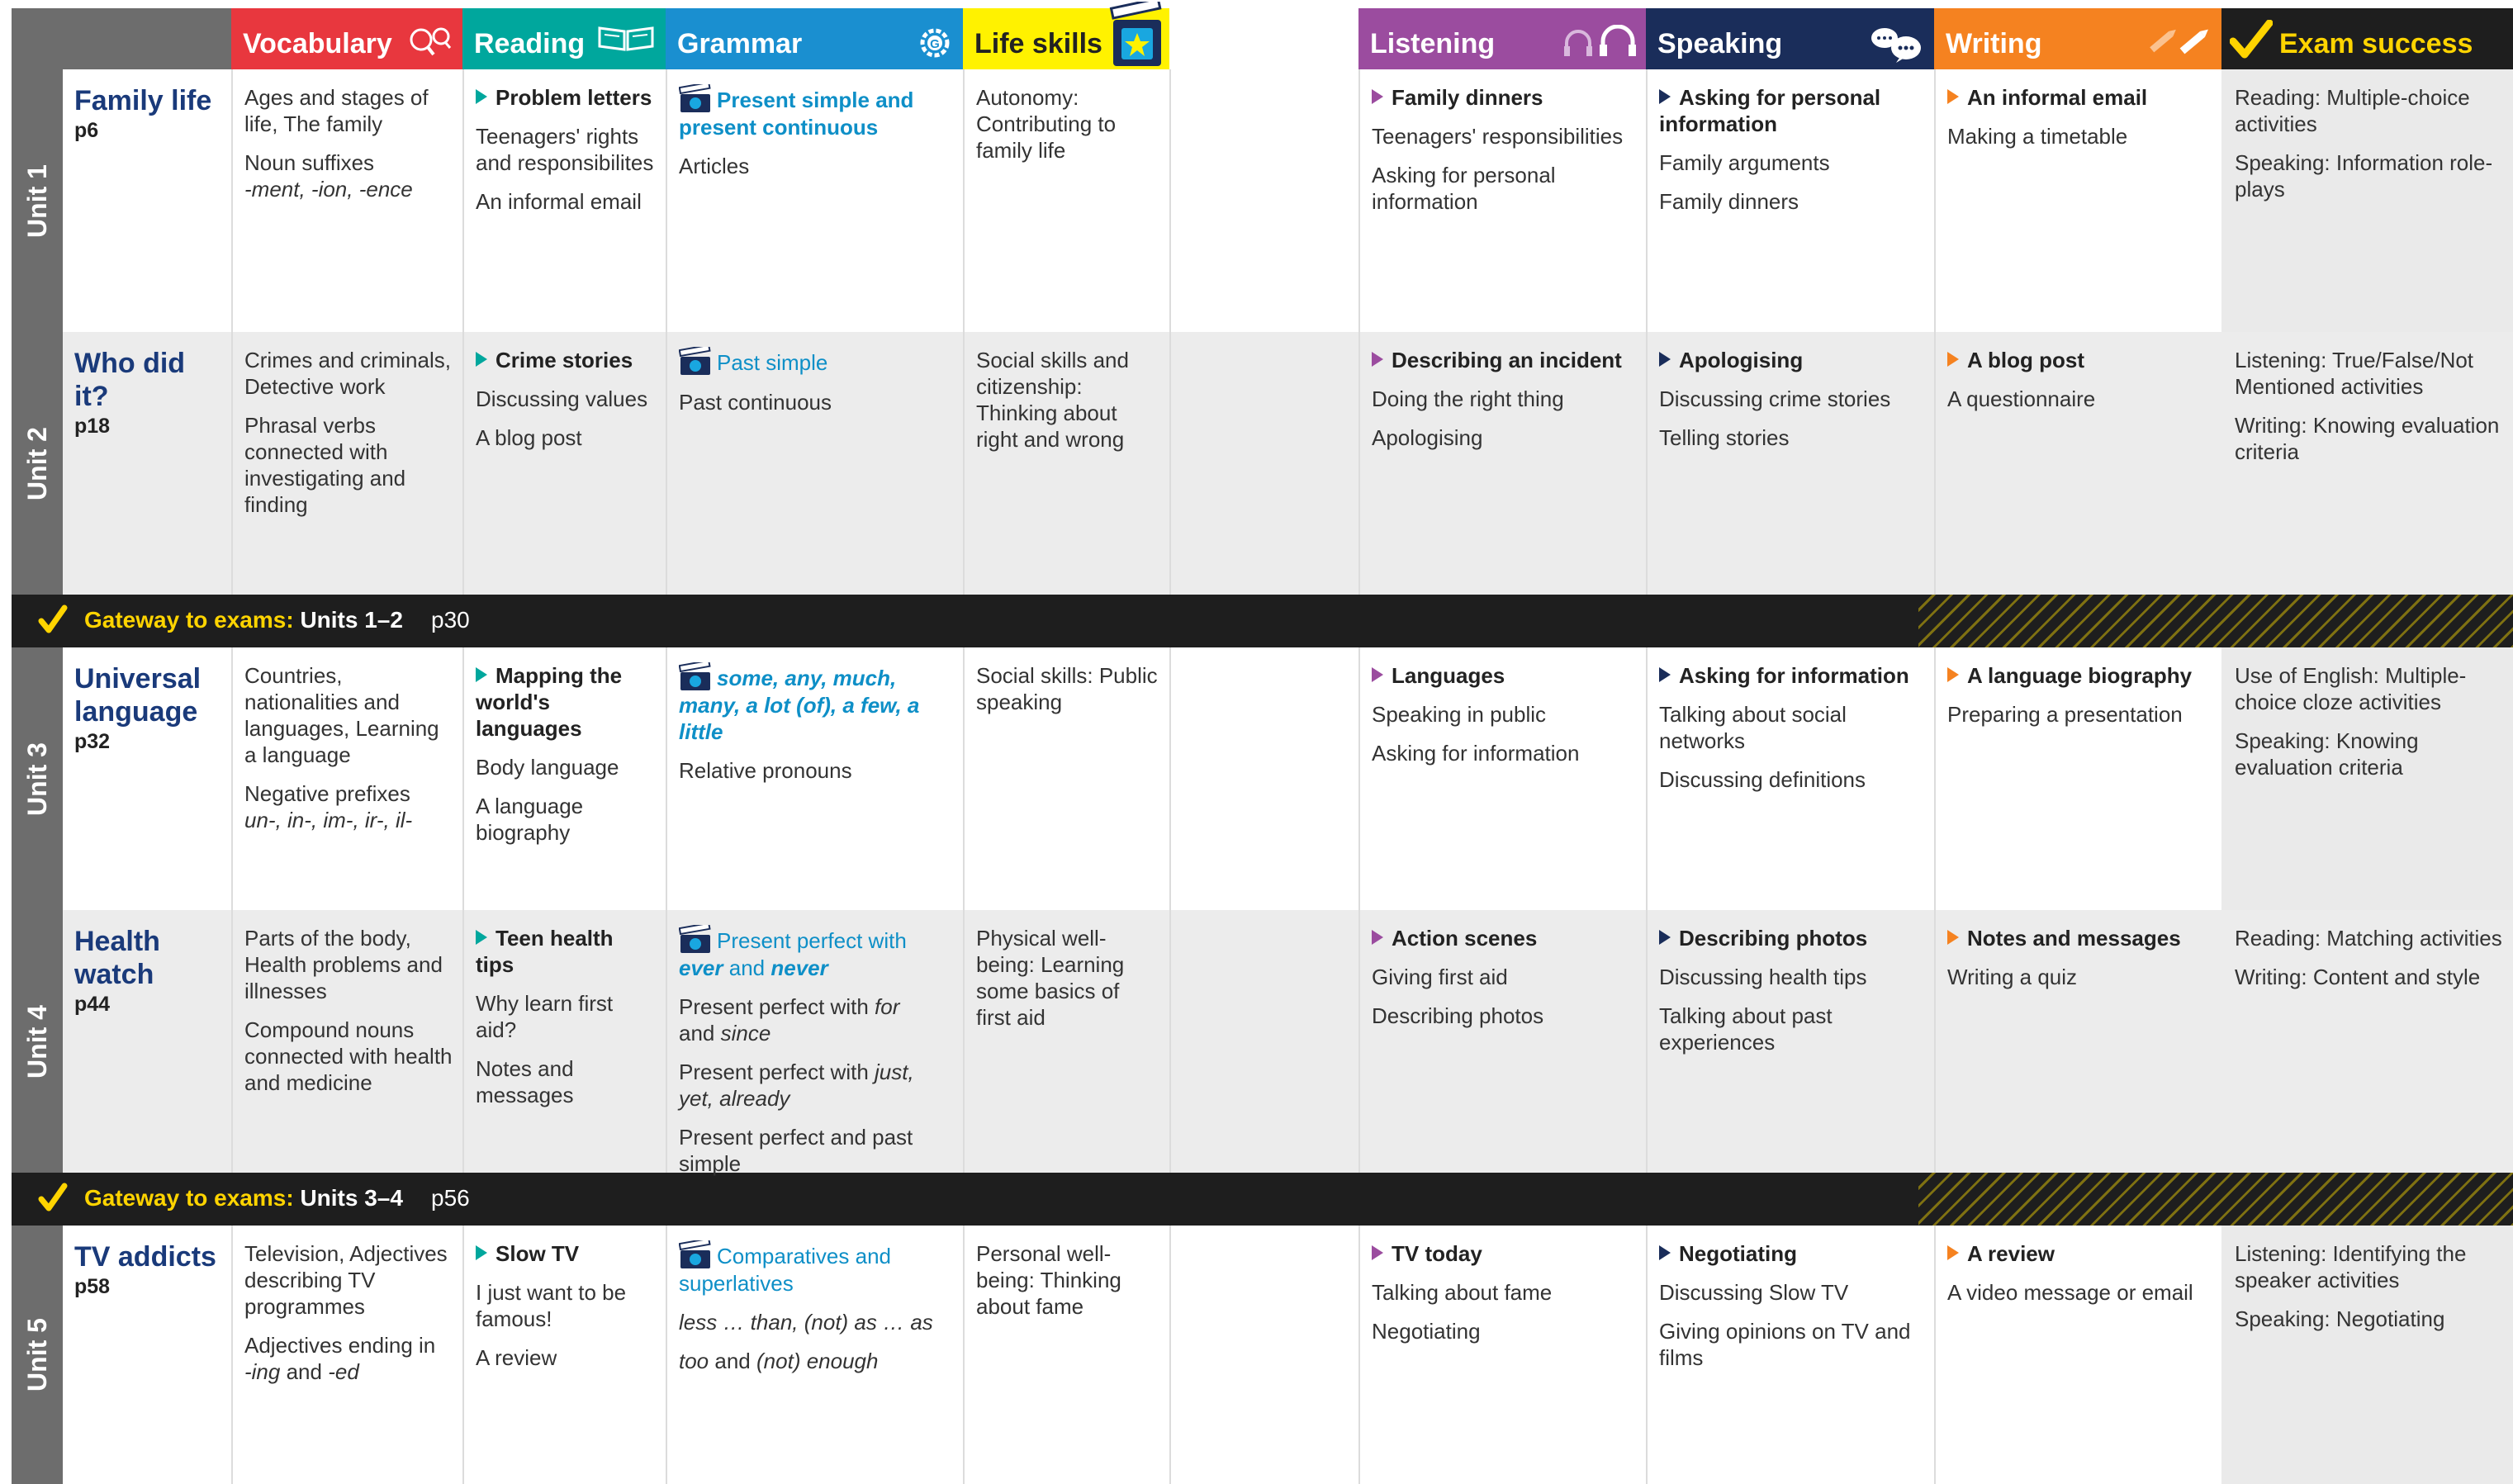 Image resolution: width=2513 pixels, height=1484 pixels. Describe the element at coordinates (772, 362) in the screenshot. I see `grammar-item: Past simple` at that location.